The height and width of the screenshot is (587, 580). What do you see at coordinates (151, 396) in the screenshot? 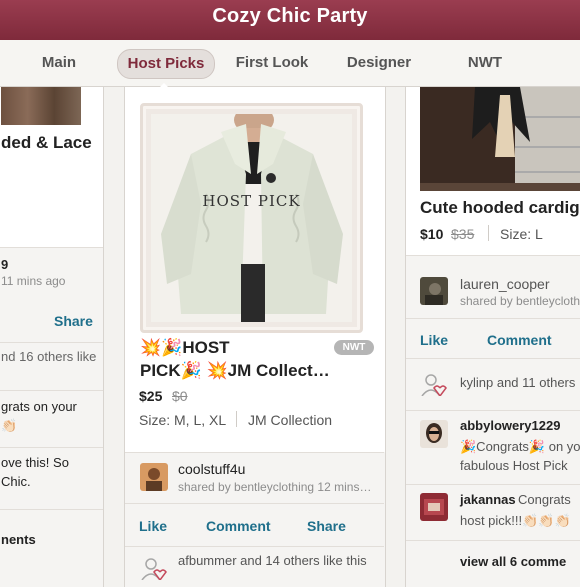
I see `listing-price: $25` at bounding box center [151, 396].